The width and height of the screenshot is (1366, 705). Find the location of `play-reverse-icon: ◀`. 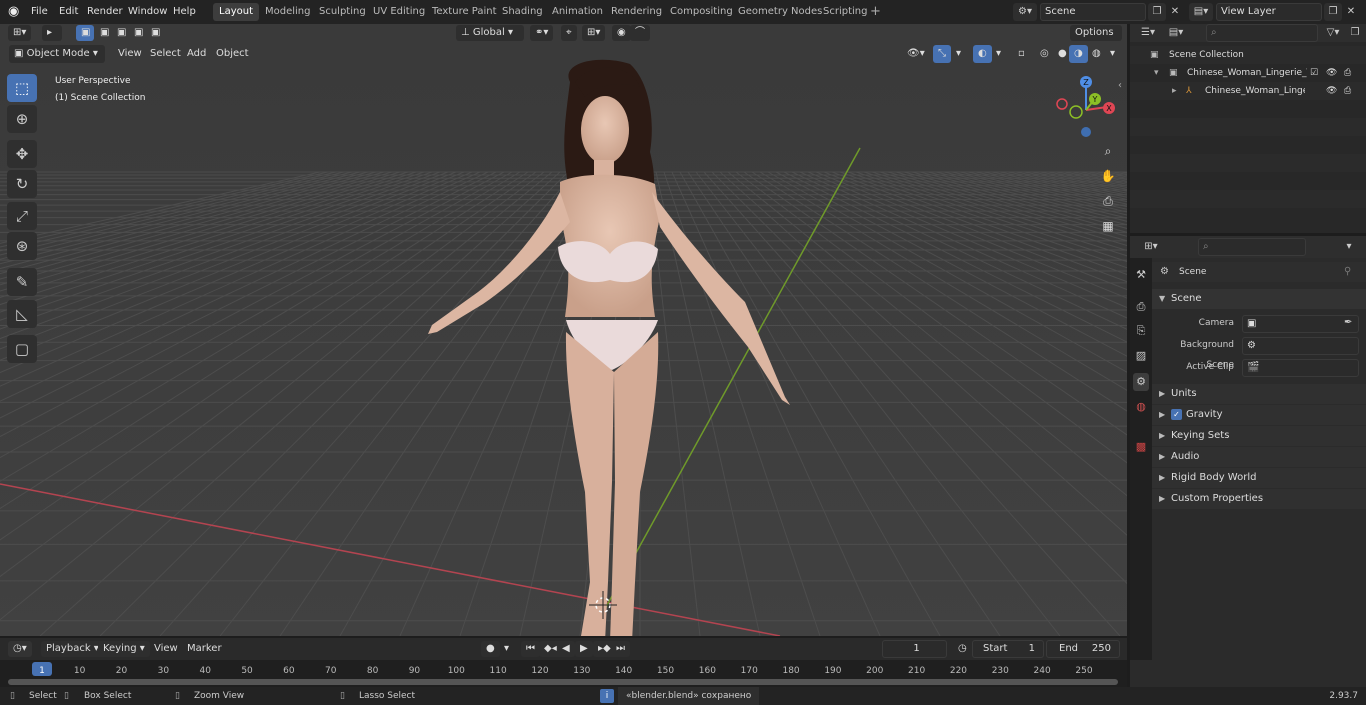

play-reverse-icon: ◀ is located at coordinates (566, 649).